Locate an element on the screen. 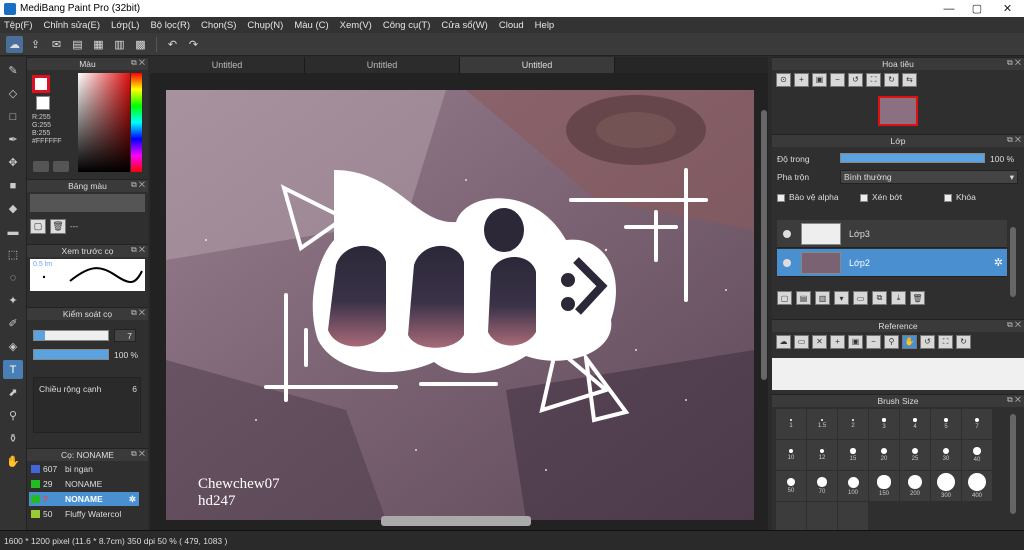  foreground-swatch is located at coordinates (41, 84).